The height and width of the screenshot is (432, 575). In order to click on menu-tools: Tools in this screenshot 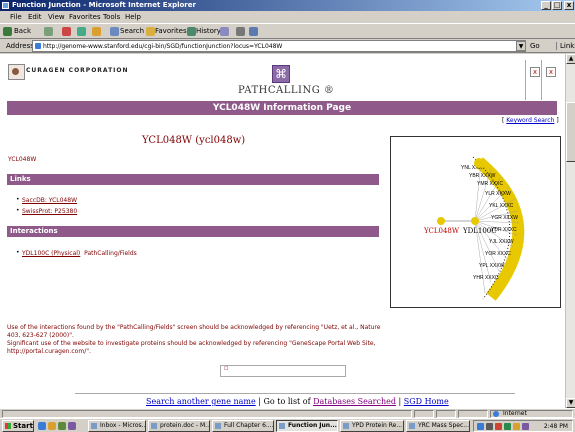, I will do `click(111, 17)`.